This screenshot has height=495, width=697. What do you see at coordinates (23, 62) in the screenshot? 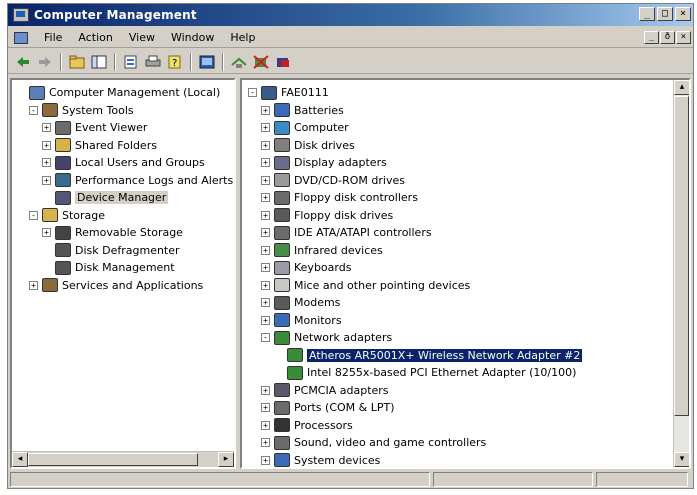
I see `back-arrow-icon` at bounding box center [23, 62].